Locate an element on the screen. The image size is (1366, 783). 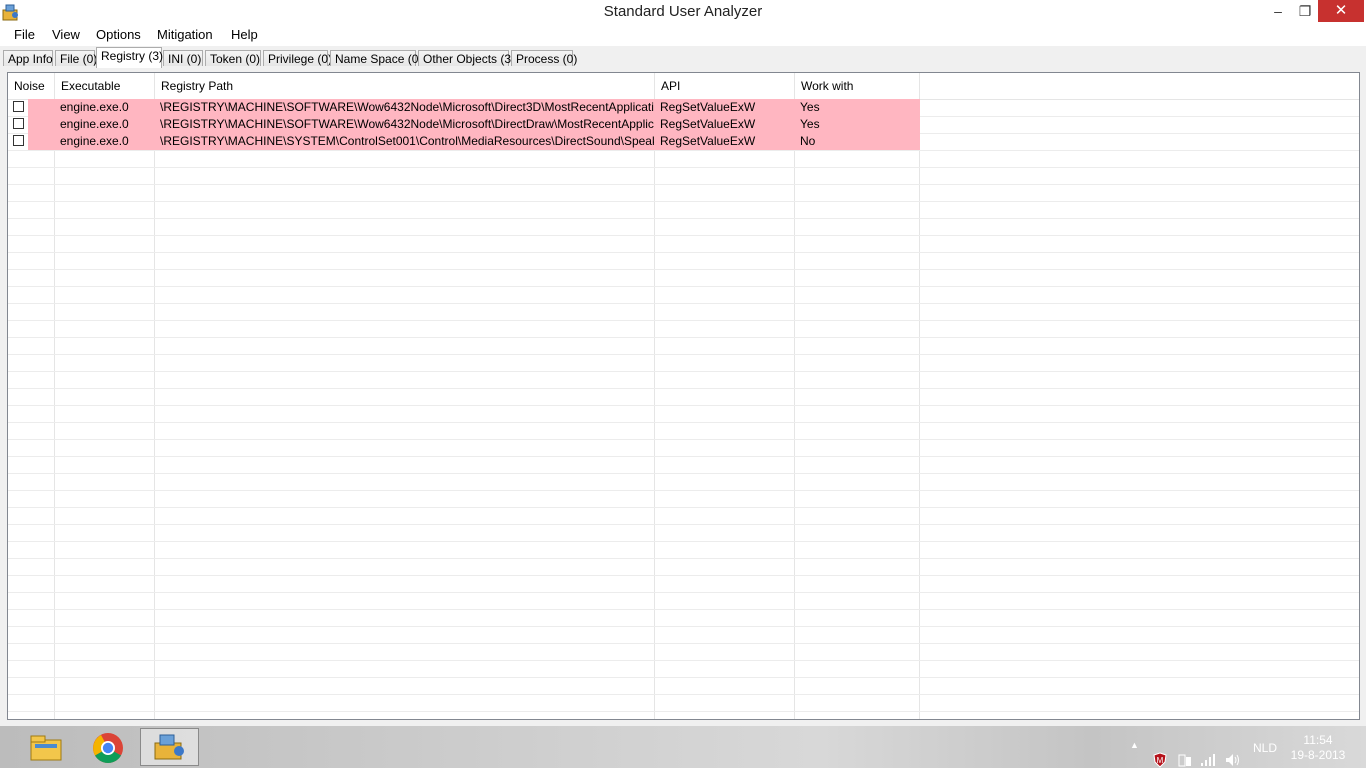
tab-file: File (0) is located at coordinates (76, 58).